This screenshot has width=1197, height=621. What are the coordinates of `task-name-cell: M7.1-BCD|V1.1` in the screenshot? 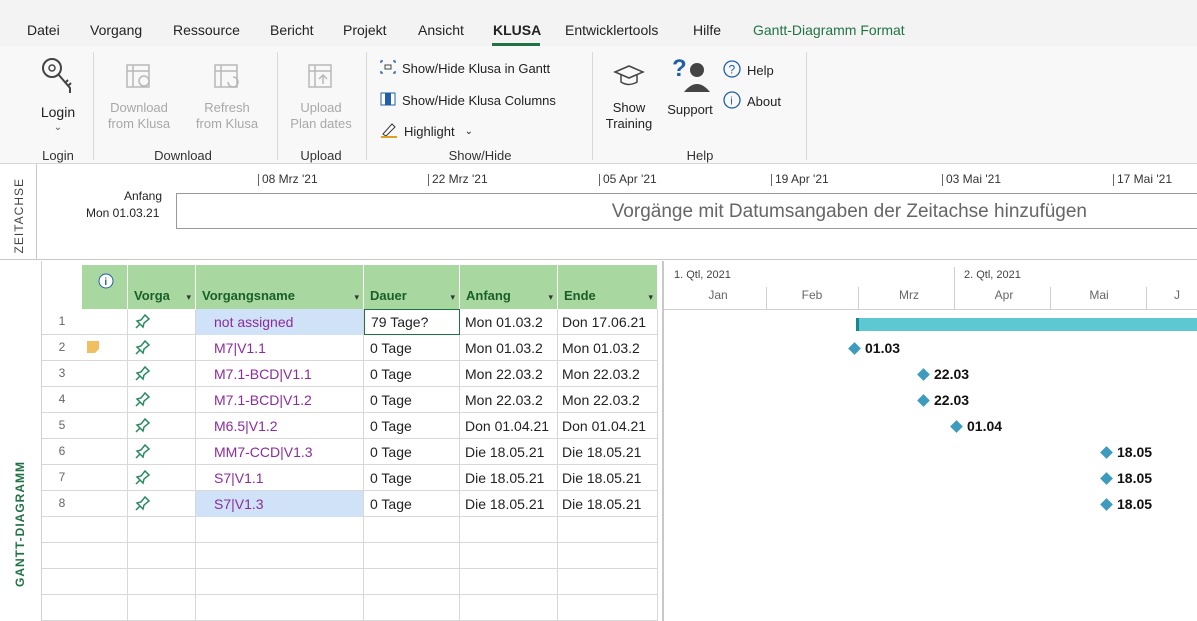 It's located at (280, 374).